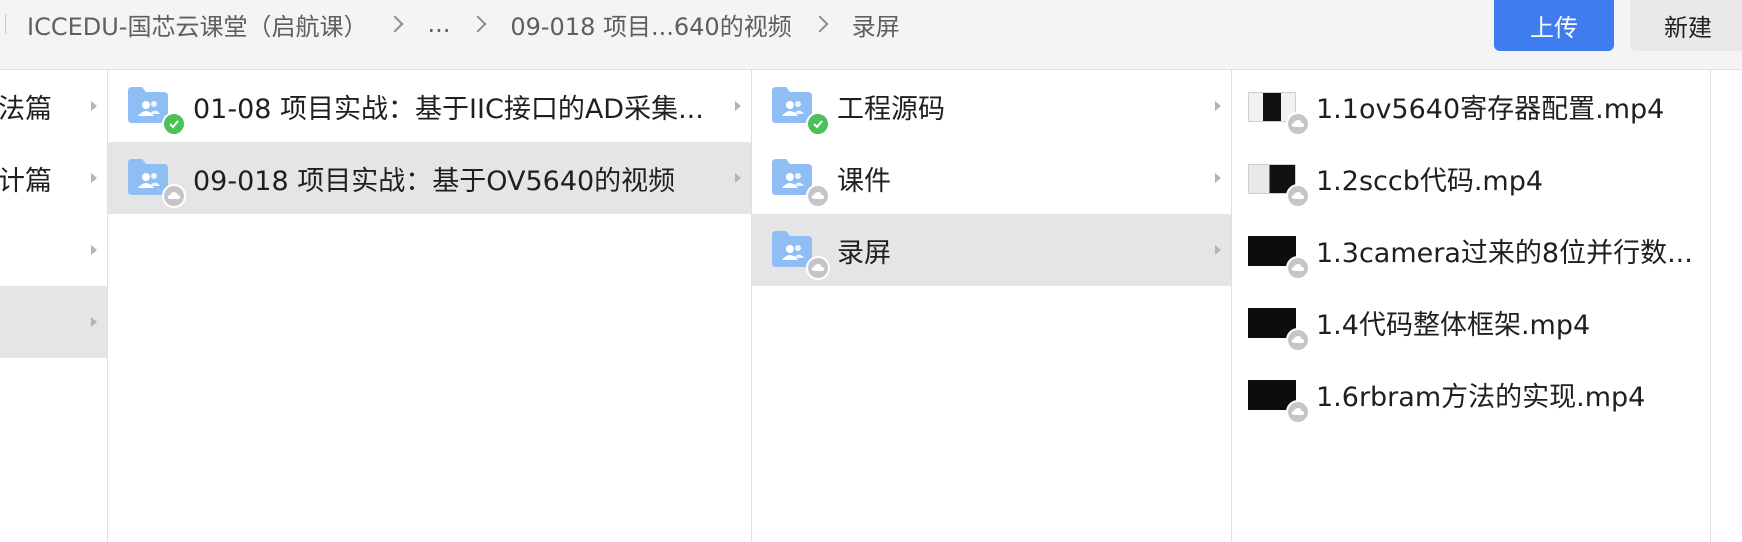 This screenshot has width=1742, height=542. I want to click on file-item: 1.6rbram方法的实现.mp4, so click(1471, 394).